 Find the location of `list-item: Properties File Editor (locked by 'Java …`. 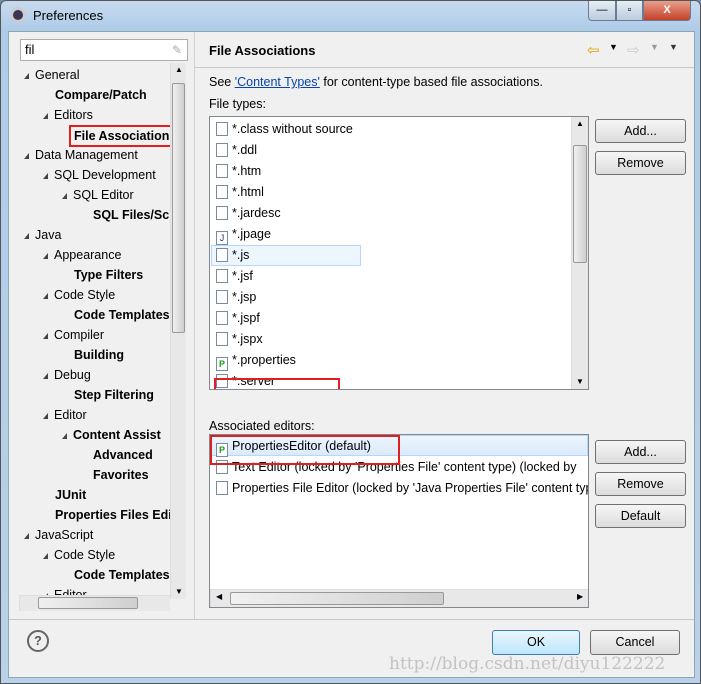

list-item: Properties File Editor (locked by 'Java … is located at coordinates (402, 488).